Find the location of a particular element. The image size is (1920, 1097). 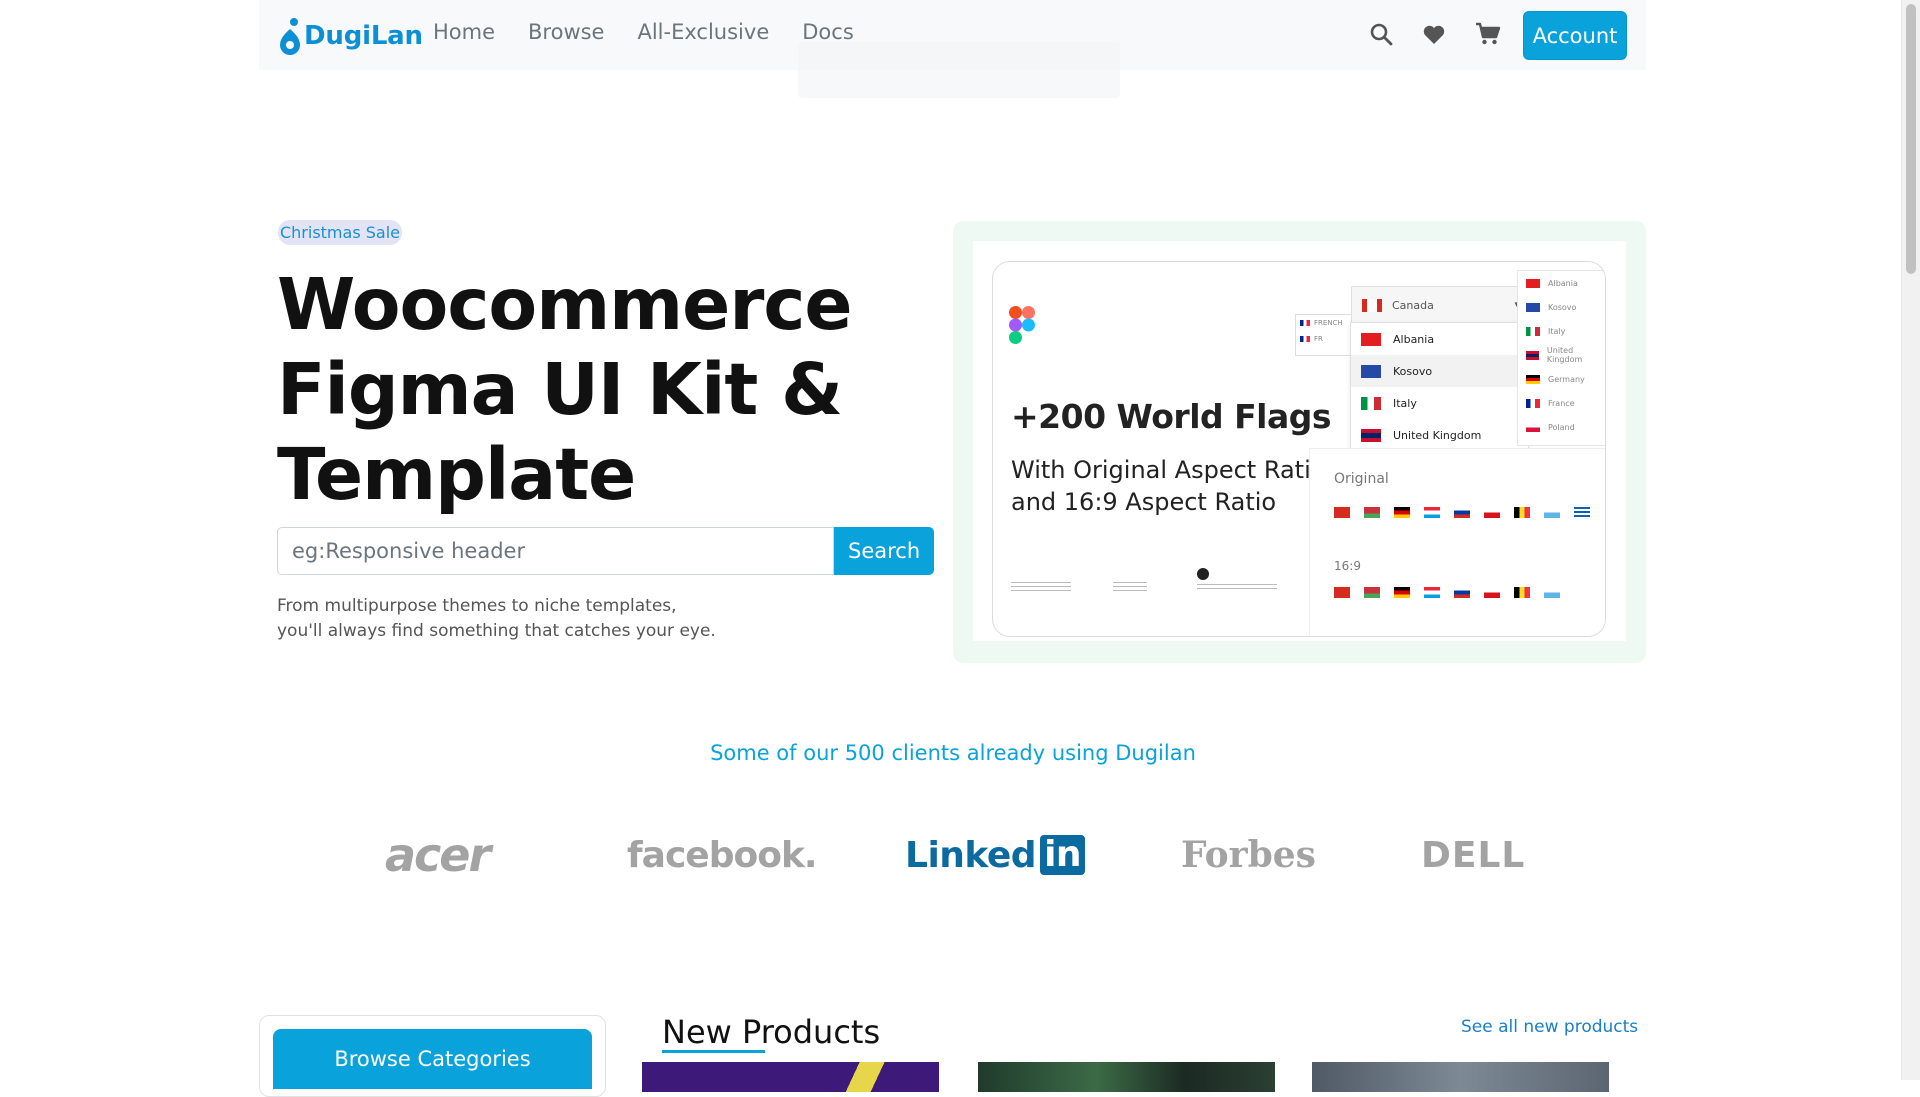

dropdown-item-albania: Albania is located at coordinates (1439, 339).